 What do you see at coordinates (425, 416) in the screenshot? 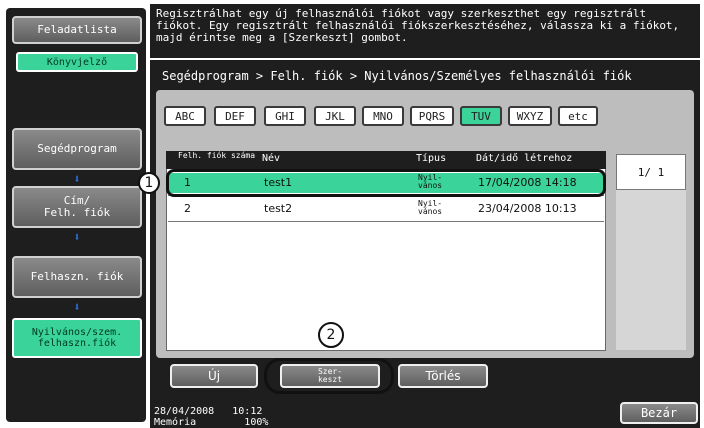
I see `status-bar: 28/04/2008 10:12 Memória 100%` at bounding box center [425, 416].